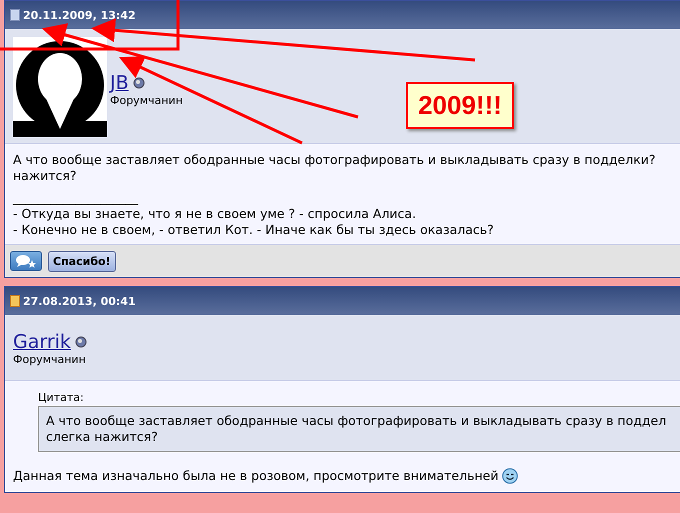 The image size is (680, 513). Describe the element at coordinates (460, 105) in the screenshot. I see `callout-label: 2009!!!` at that location.